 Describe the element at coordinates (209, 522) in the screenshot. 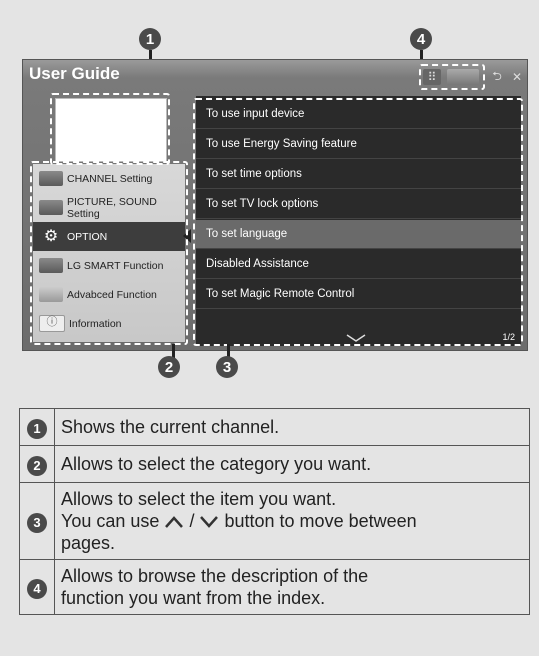

I see `chevron-down-icon` at that location.